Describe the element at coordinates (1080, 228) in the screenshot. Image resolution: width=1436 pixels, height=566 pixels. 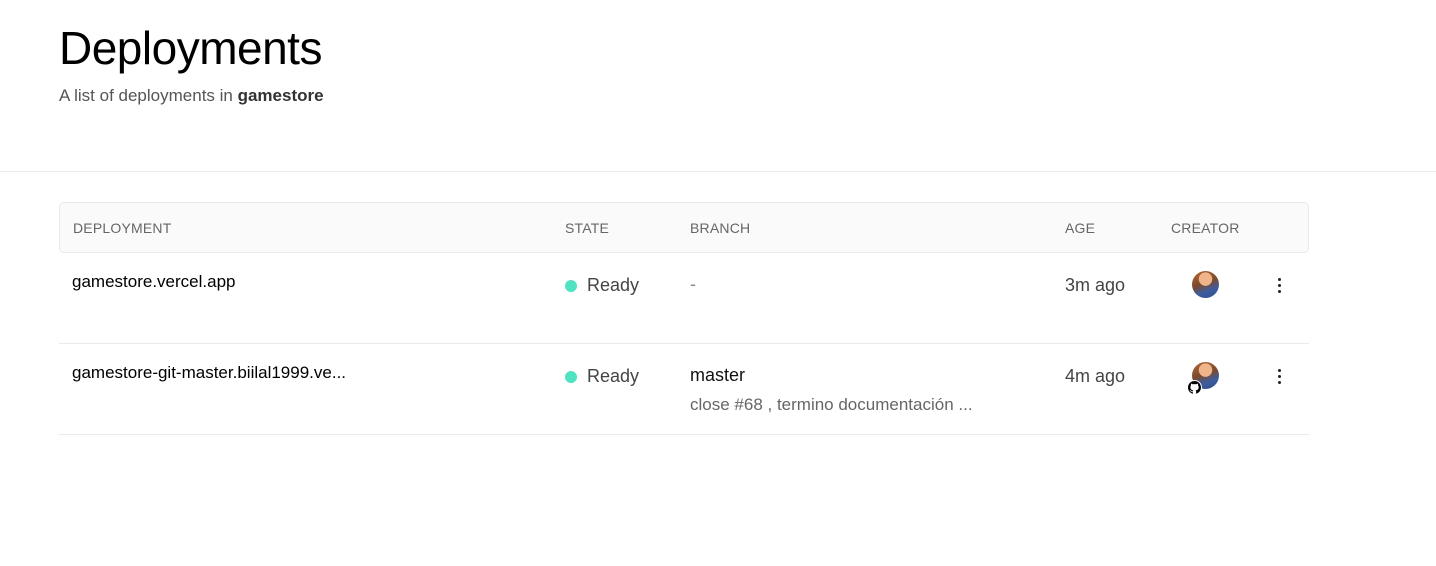
I see `column-header-age: AGE` at that location.